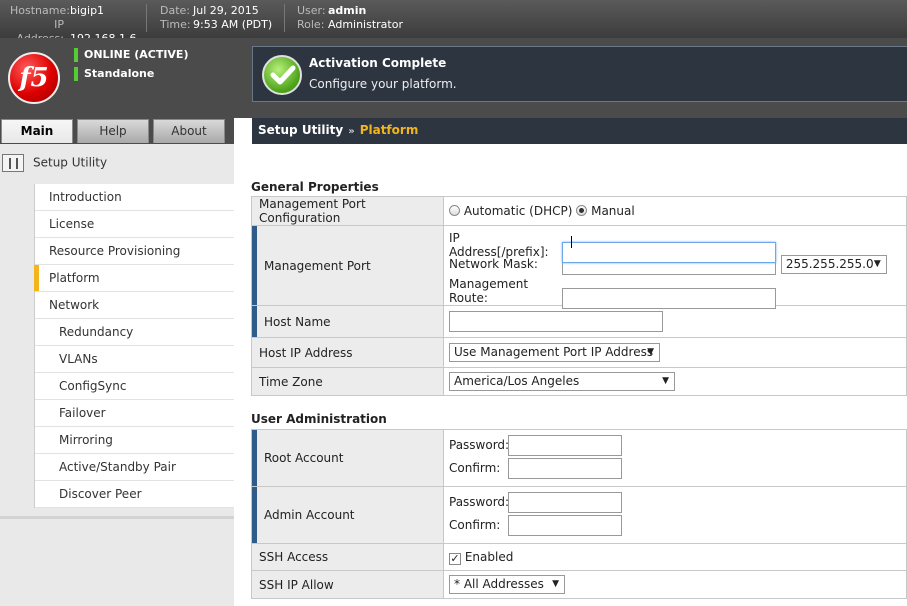  Describe the element at coordinates (40, 10) in the screenshot. I see `hostname-label: Hostname:` at that location.